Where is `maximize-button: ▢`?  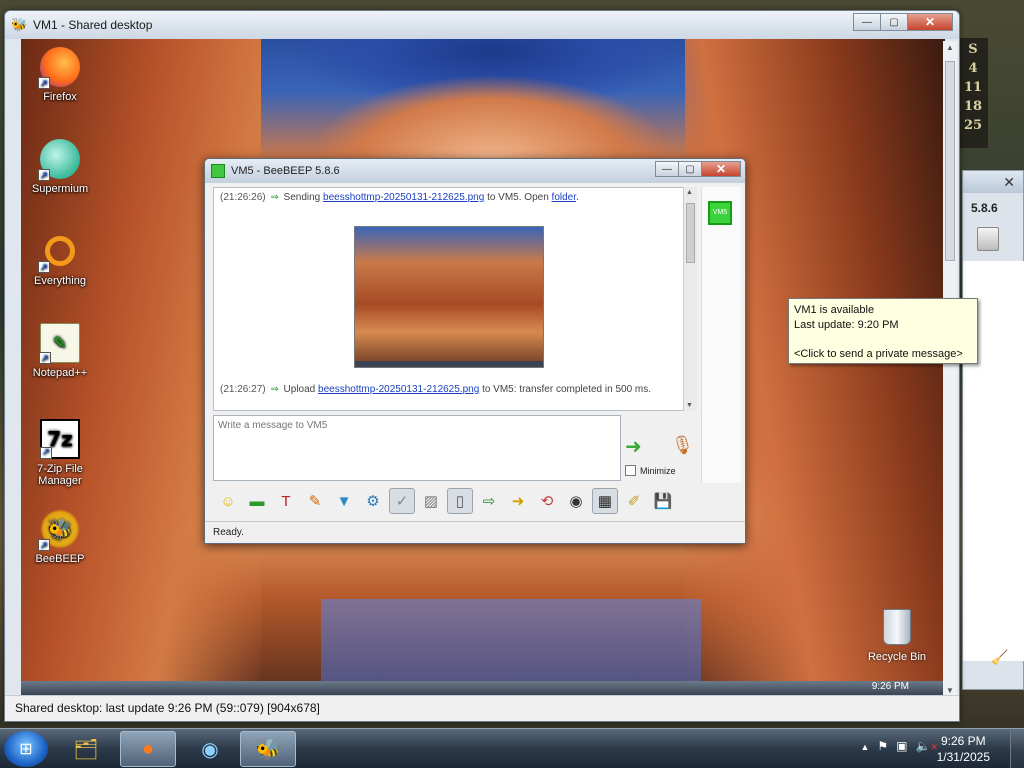 maximize-button: ▢ is located at coordinates (894, 22).